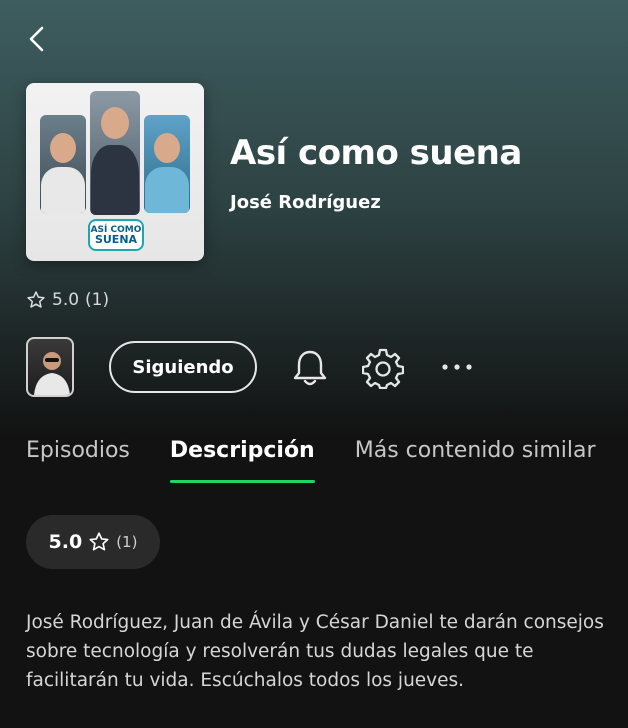 This screenshot has height=728, width=628. What do you see at coordinates (36, 39) in the screenshot?
I see `chevron-left-icon` at bounding box center [36, 39].